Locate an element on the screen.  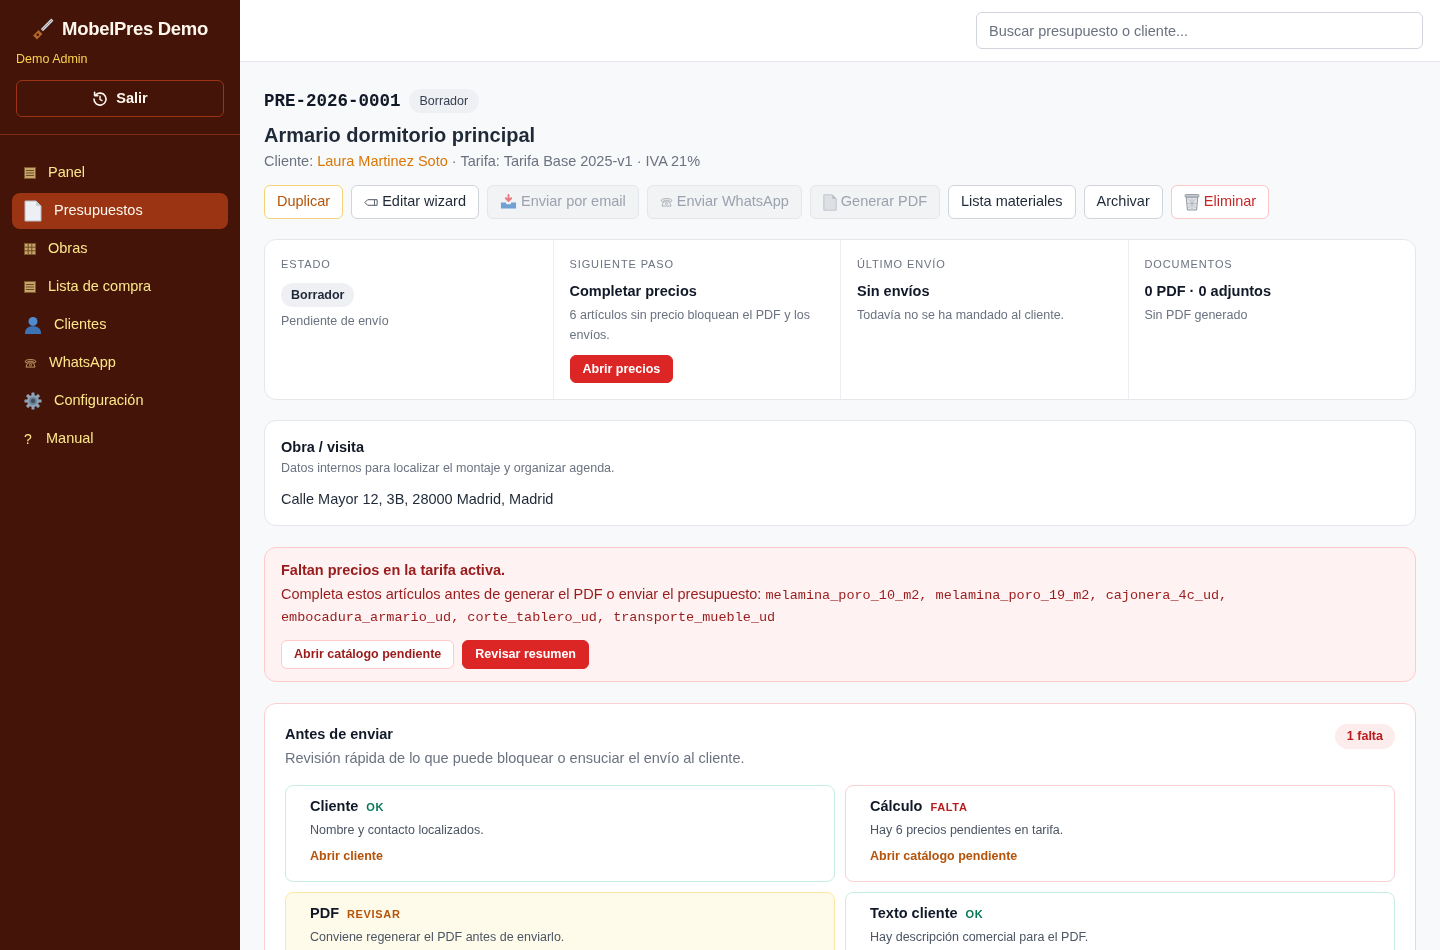
summary-label: ÚLTIMO ENVÍO is located at coordinates (902, 264).